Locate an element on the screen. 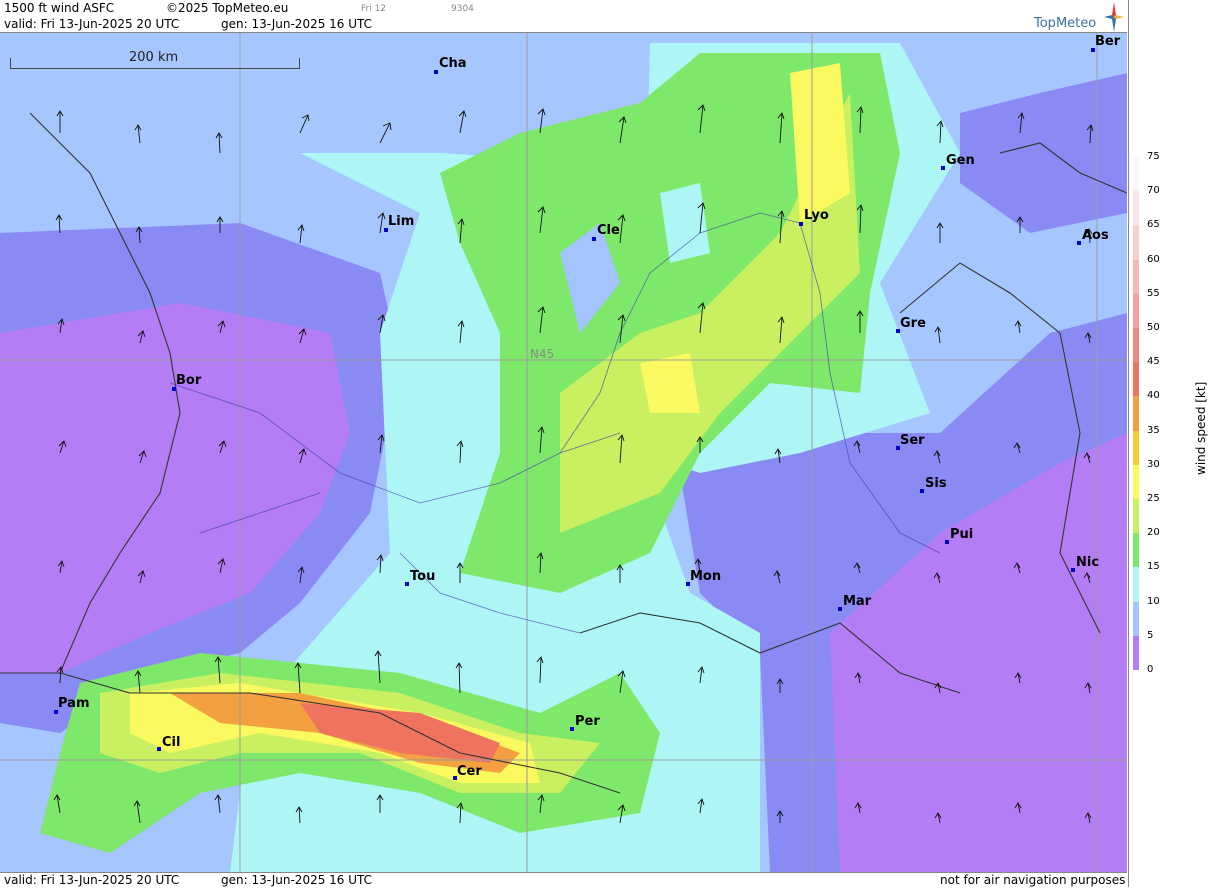 The width and height of the screenshot is (1219, 888). city-label-mon: Mon is located at coordinates (705, 576).